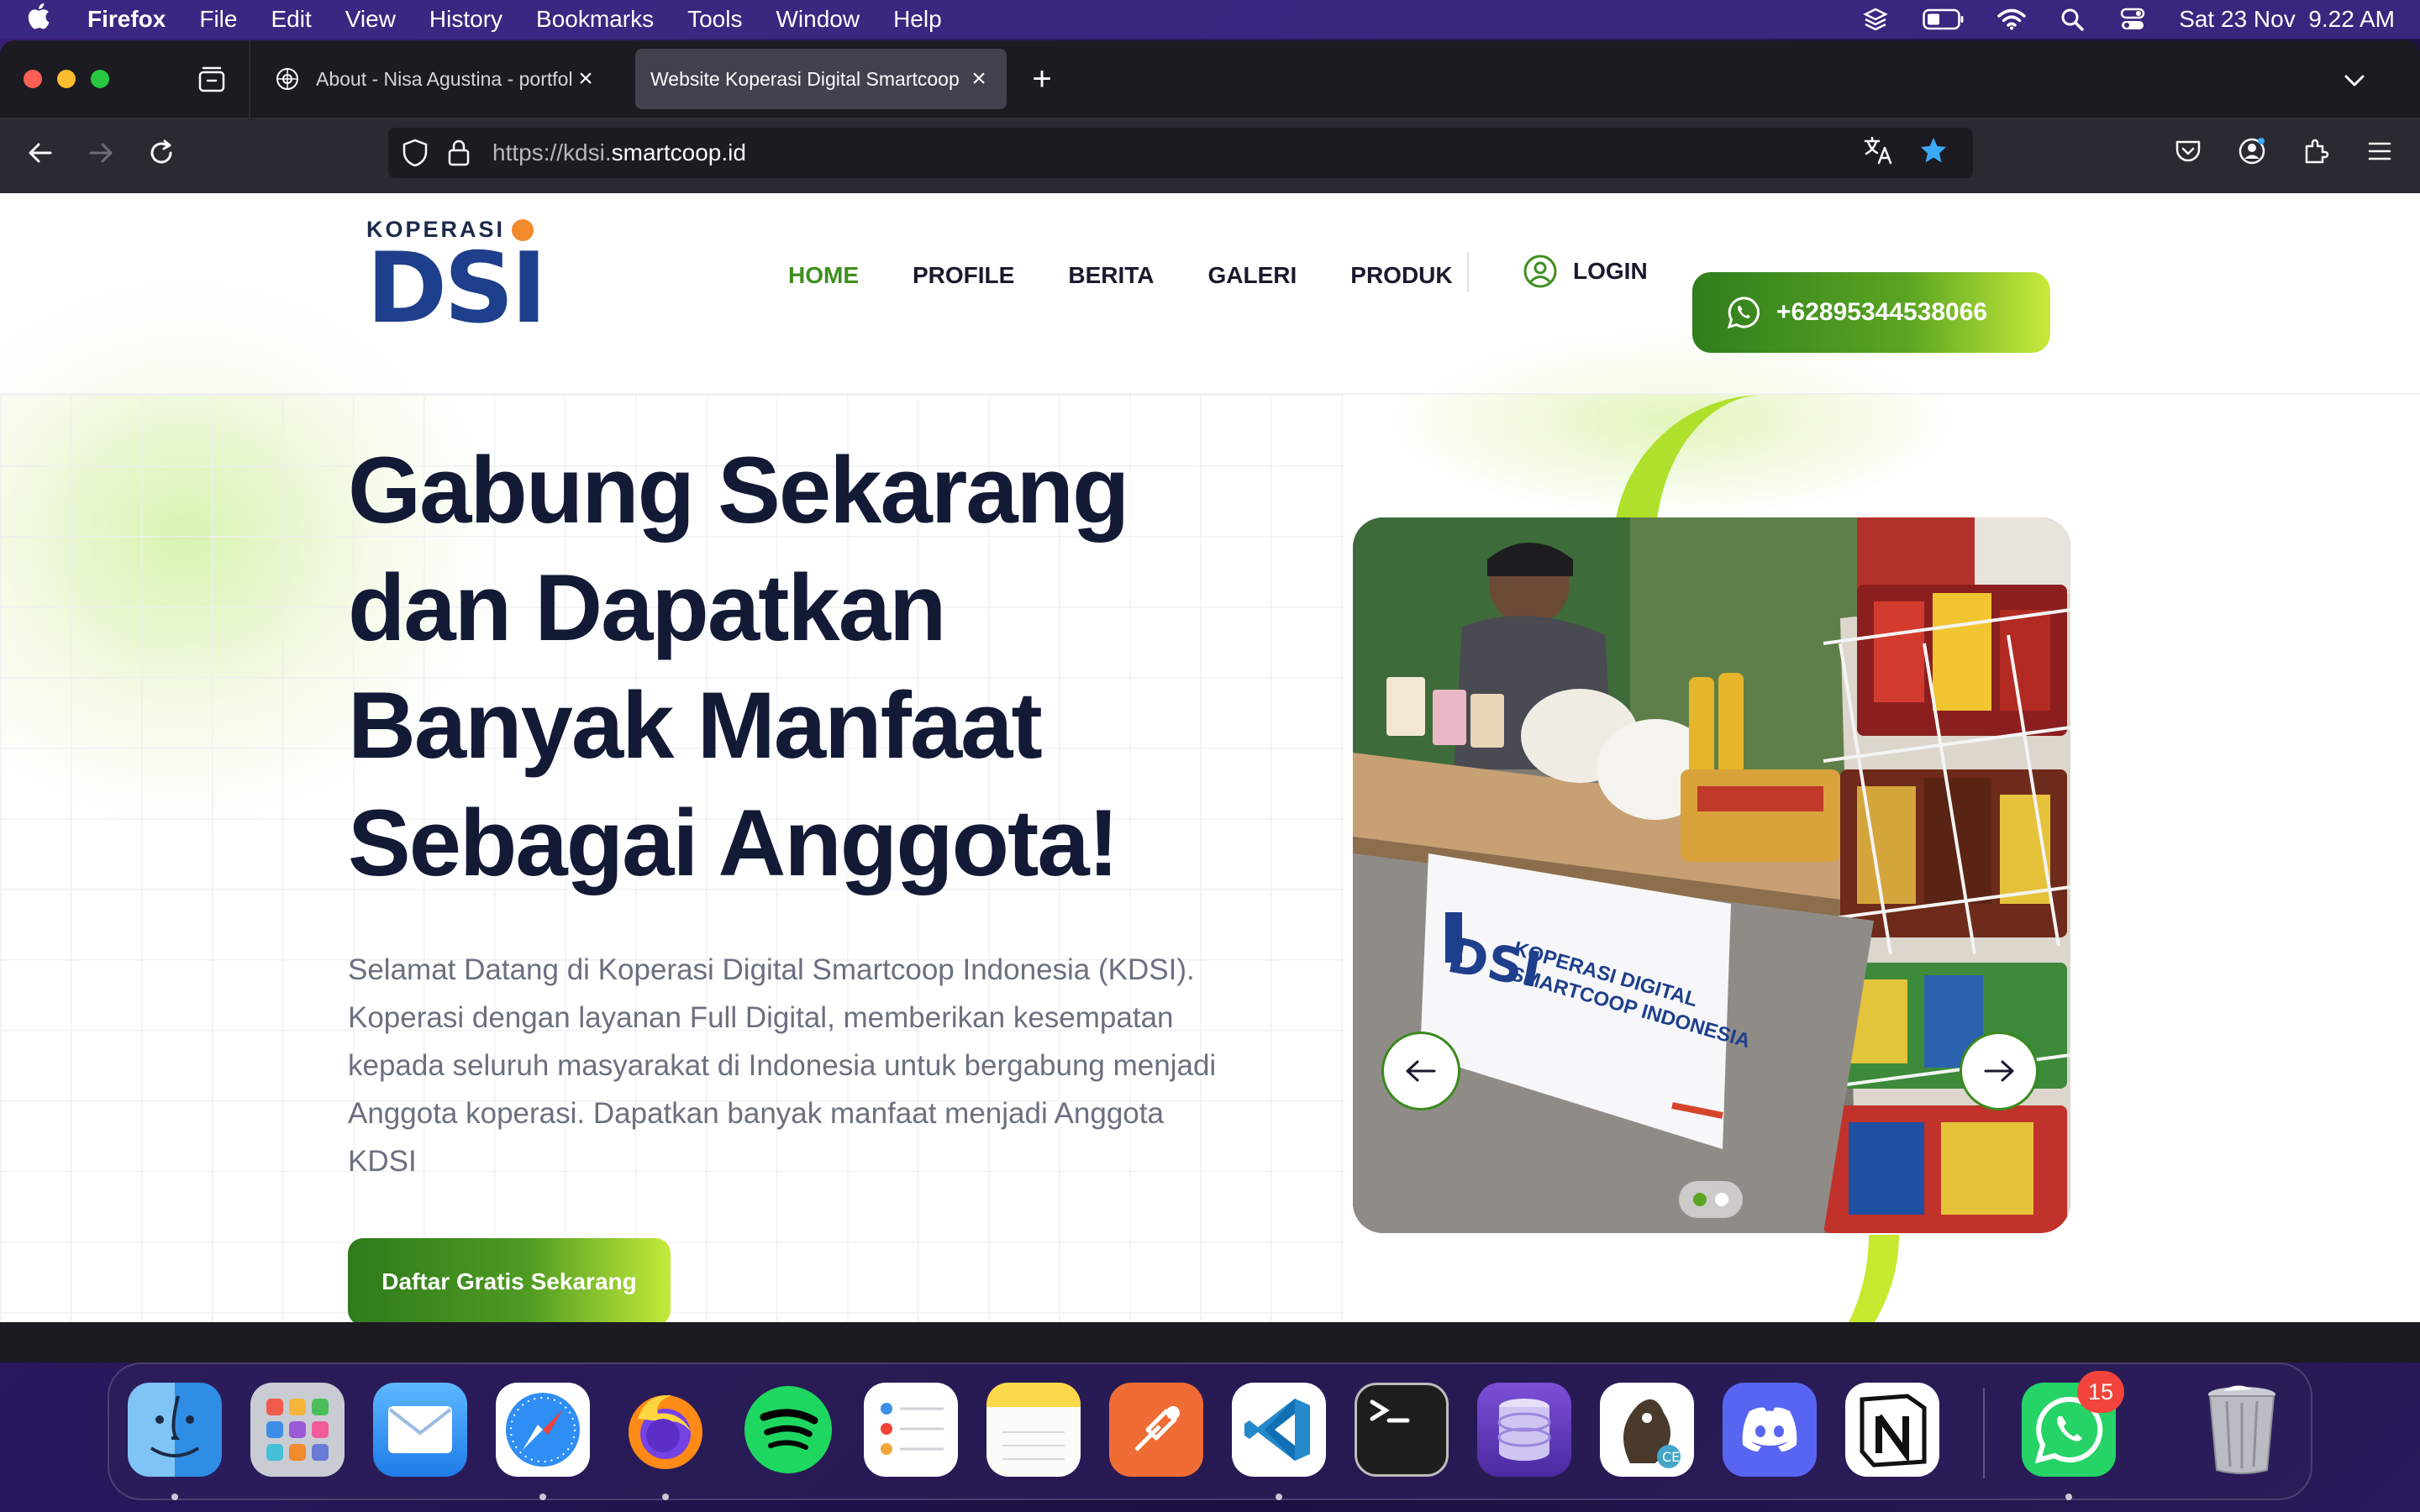 This screenshot has width=2420, height=1512. What do you see at coordinates (1879, 153) in the screenshot?
I see `translate-icon` at bounding box center [1879, 153].